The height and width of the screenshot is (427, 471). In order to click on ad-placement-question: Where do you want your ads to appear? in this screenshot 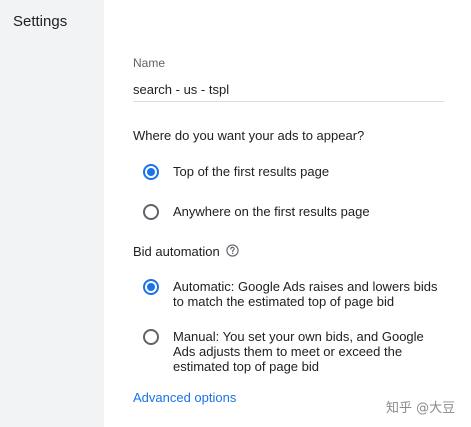, I will do `click(249, 135)`.